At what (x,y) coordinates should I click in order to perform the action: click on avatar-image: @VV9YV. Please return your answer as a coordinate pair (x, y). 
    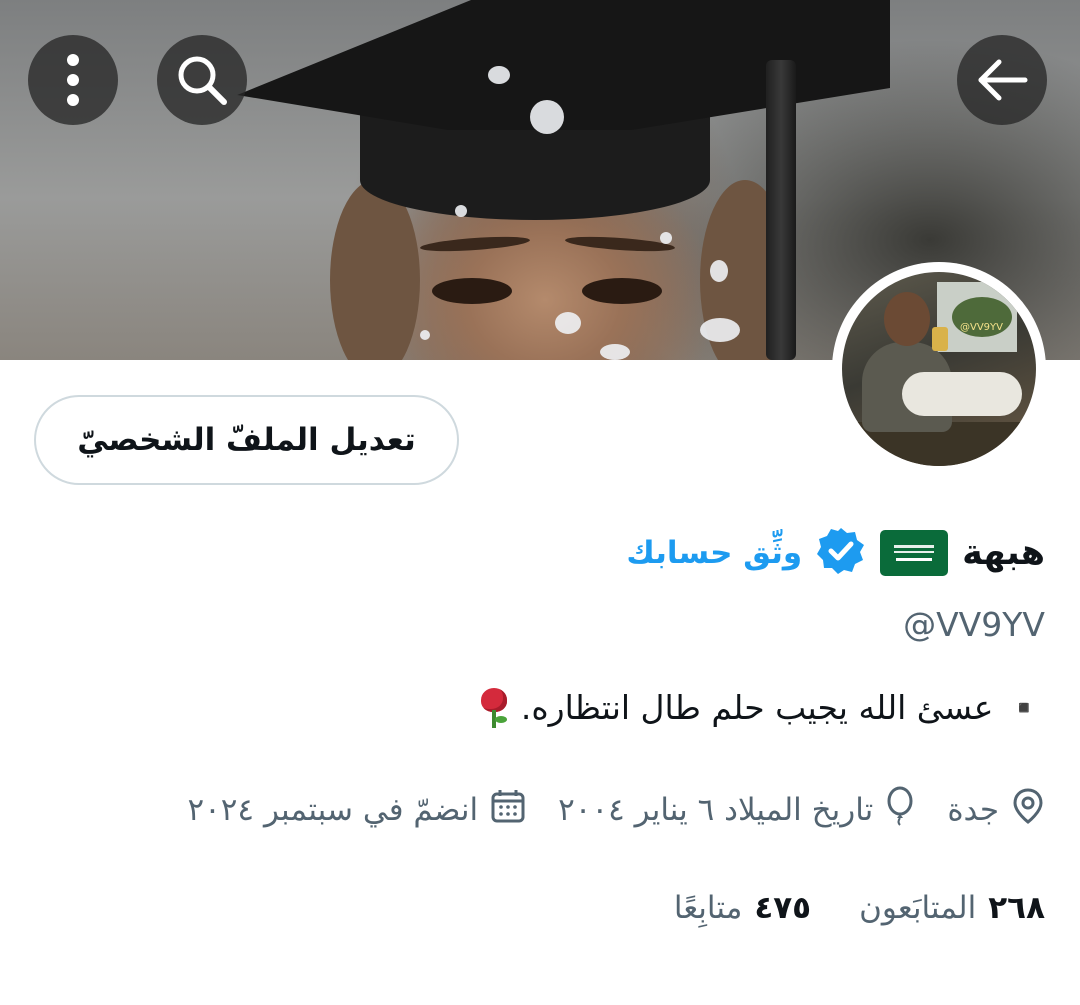
    Looking at the image, I should click on (939, 369).